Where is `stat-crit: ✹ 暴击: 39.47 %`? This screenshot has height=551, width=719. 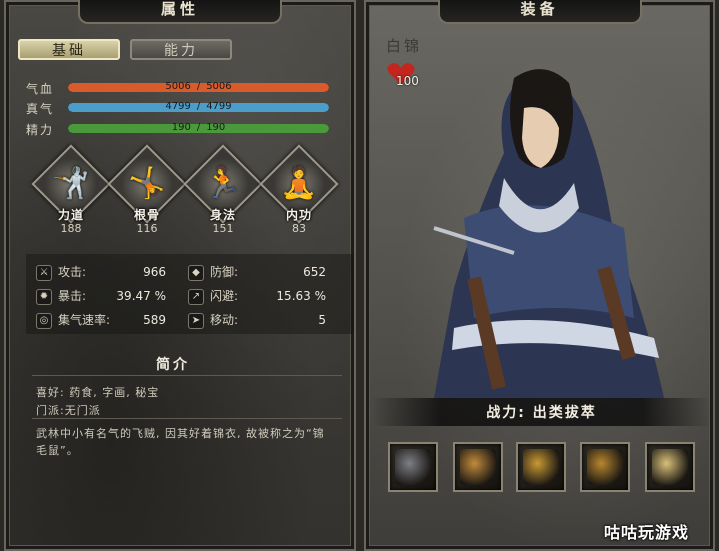
stat-crit: ✹ 暴击: 39.47 % is located at coordinates (111, 296).